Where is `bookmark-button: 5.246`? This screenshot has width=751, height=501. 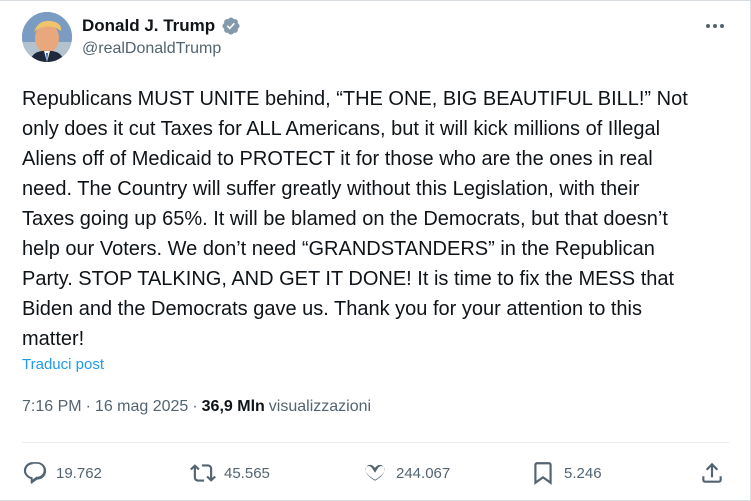 bookmark-button: 5.246 is located at coordinates (566, 473).